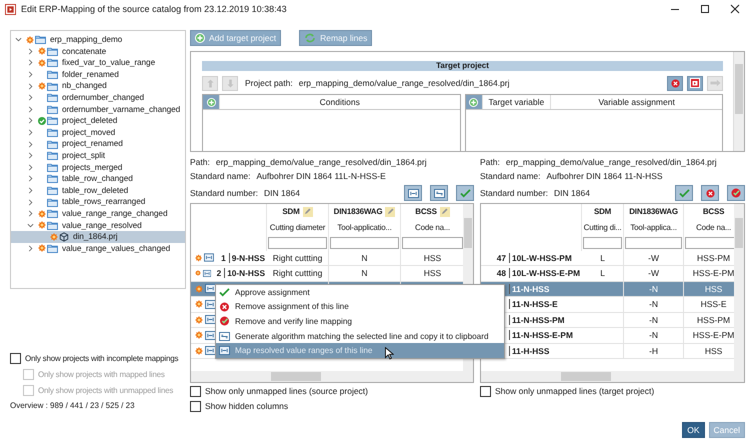 The height and width of the screenshot is (443, 750). I want to click on row-code: 11-N-HSS-E-PM, so click(542, 335).